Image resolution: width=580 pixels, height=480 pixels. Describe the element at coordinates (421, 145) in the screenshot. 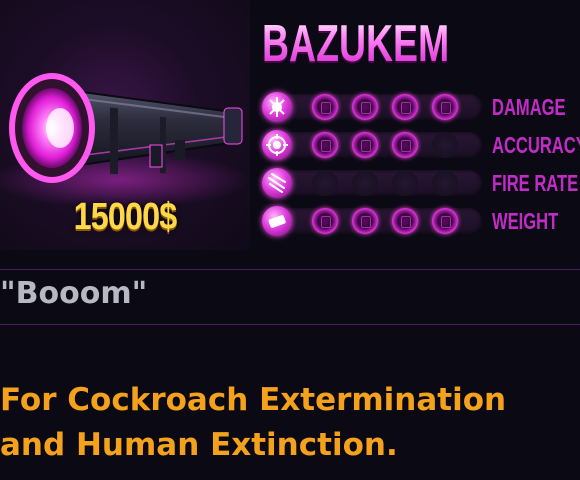

I see `stat-row-accuracy: ACCURACY` at that location.